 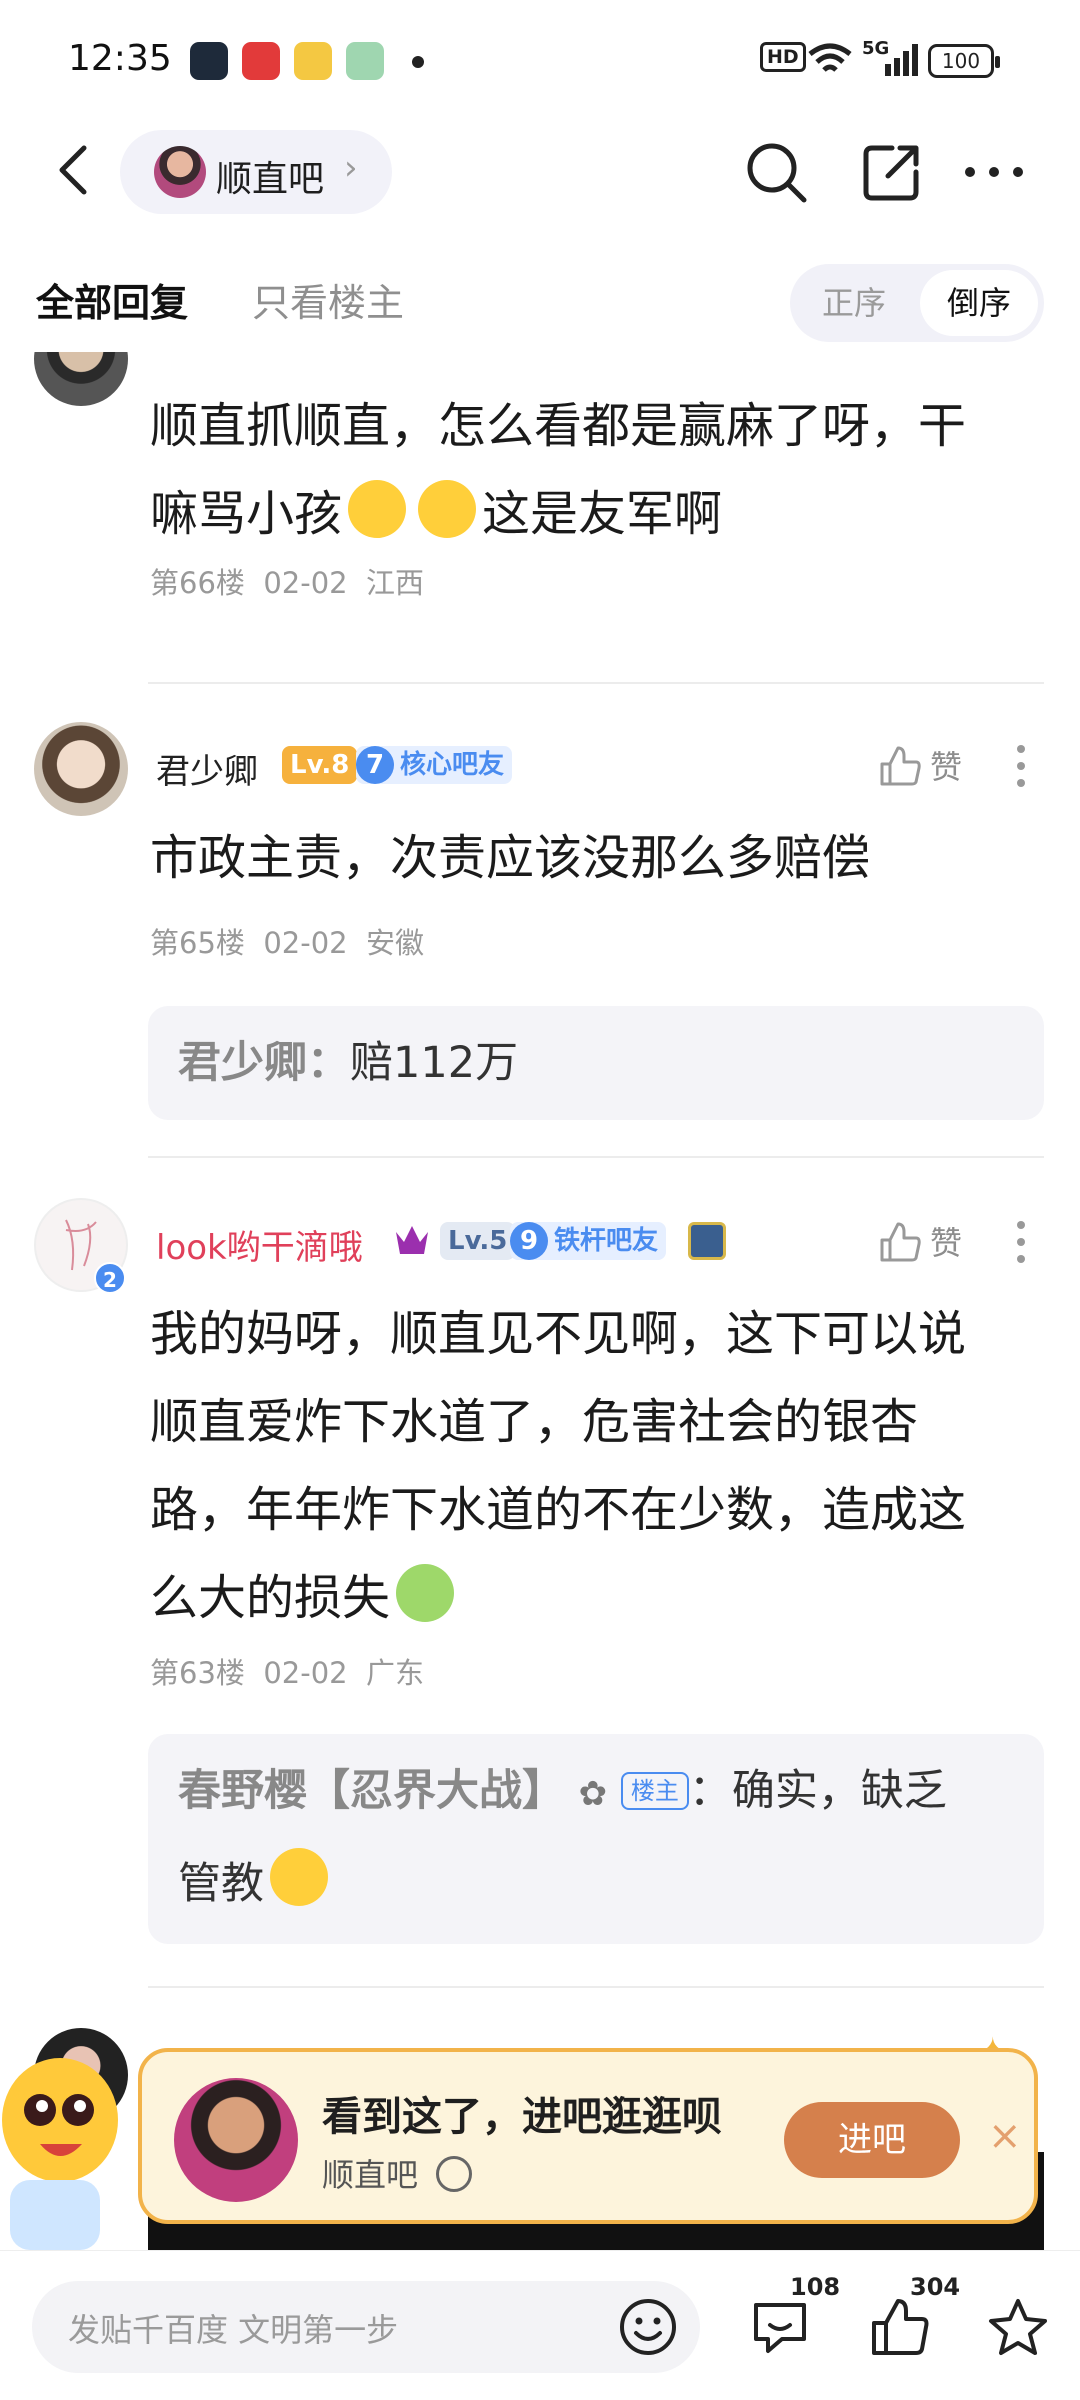 I want to click on sub-reply-text: 管教, so click(x=221, y=1884).